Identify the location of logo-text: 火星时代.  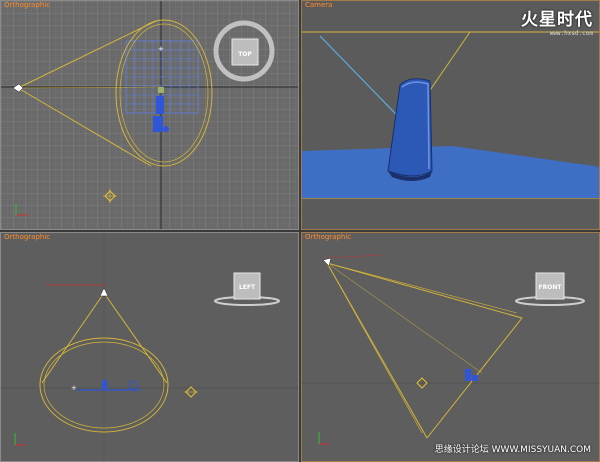
(557, 20).